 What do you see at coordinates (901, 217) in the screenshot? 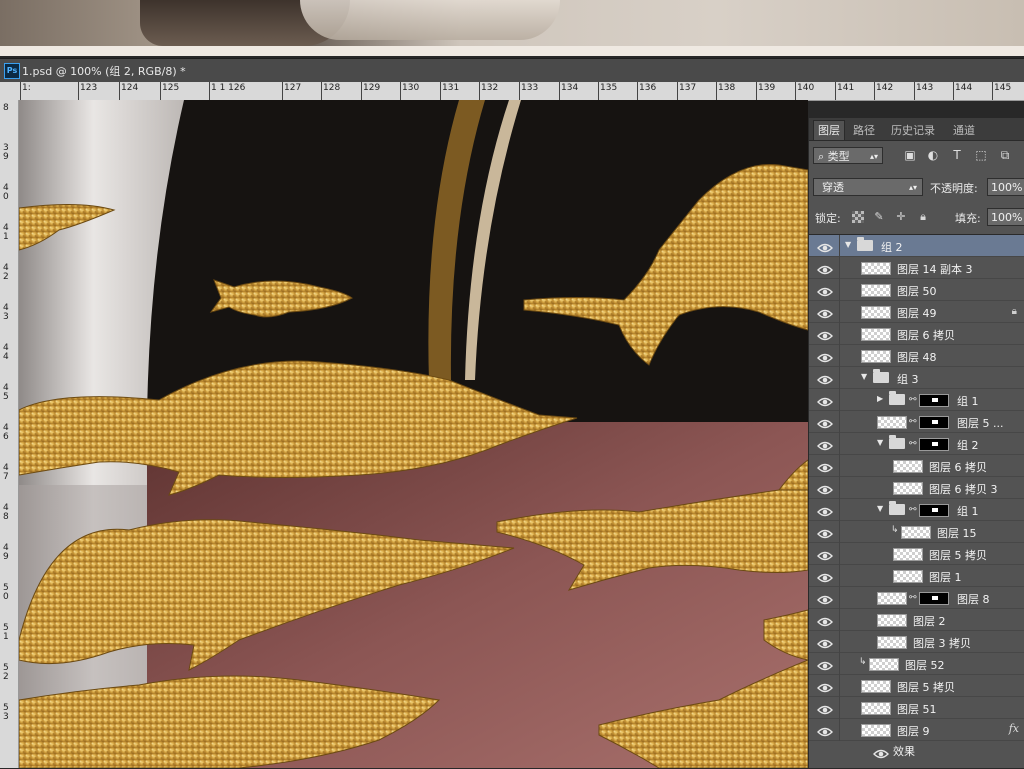
I see `lock-move-icon: ✛` at bounding box center [901, 217].